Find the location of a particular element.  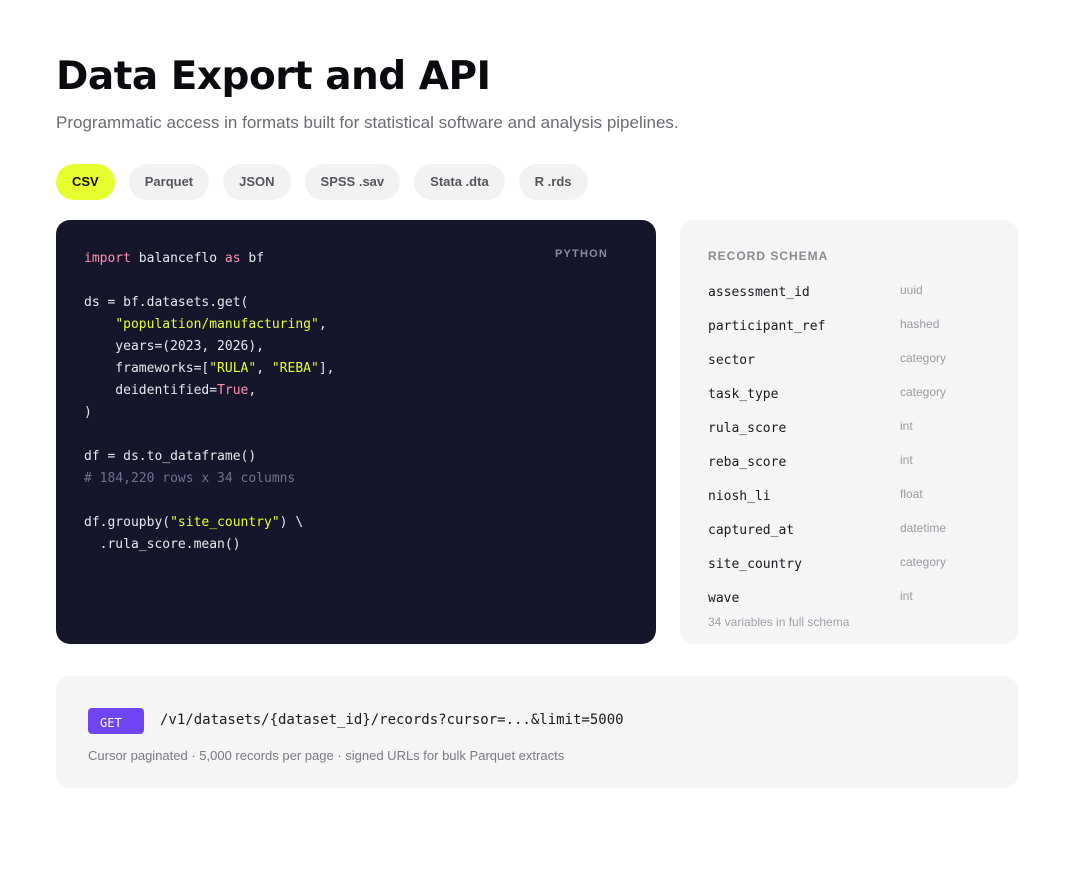

schema-row: site_country category is located at coordinates (849, 572).